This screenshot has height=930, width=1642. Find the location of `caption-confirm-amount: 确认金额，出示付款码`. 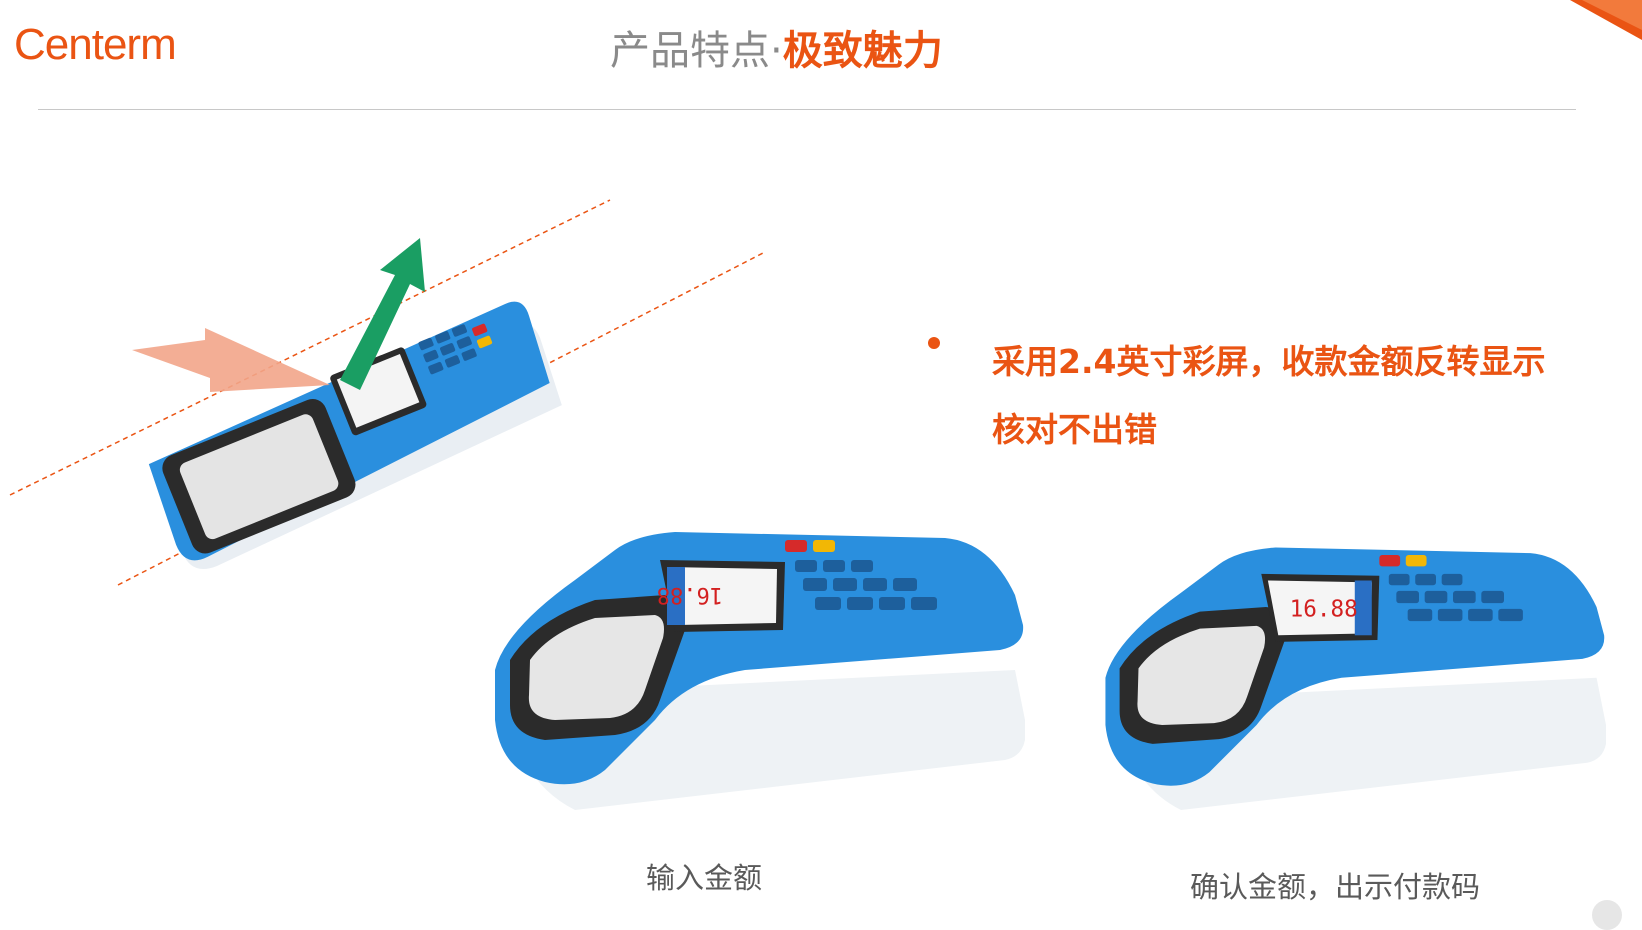

caption-confirm-amount: 确认金额，出示付款码 is located at coordinates (1335, 887).